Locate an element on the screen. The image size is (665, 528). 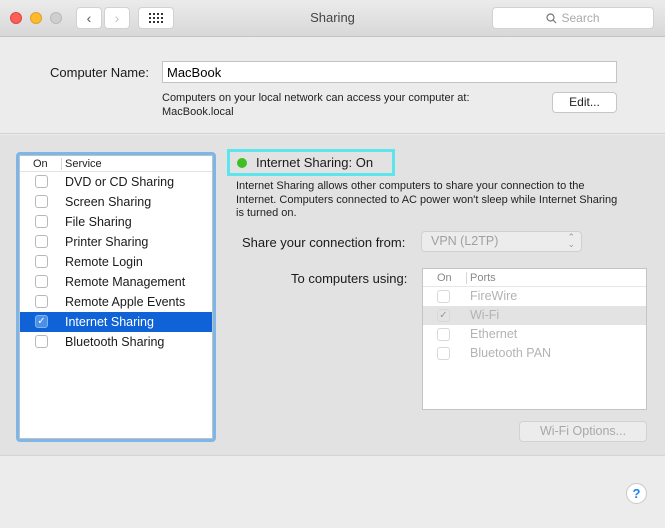
service-row: Remote Management is located at coordinates (116, 282).